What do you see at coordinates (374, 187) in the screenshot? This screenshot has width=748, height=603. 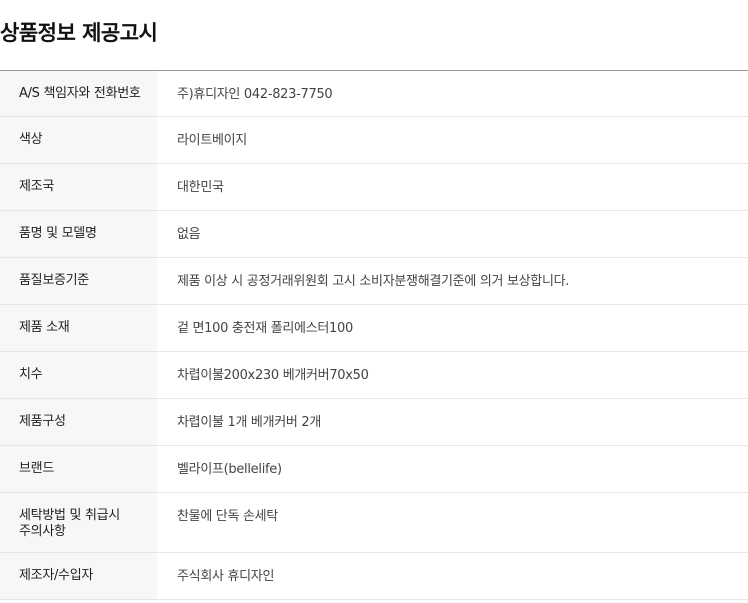 I see `table-row: 제조국 대한민국` at bounding box center [374, 187].